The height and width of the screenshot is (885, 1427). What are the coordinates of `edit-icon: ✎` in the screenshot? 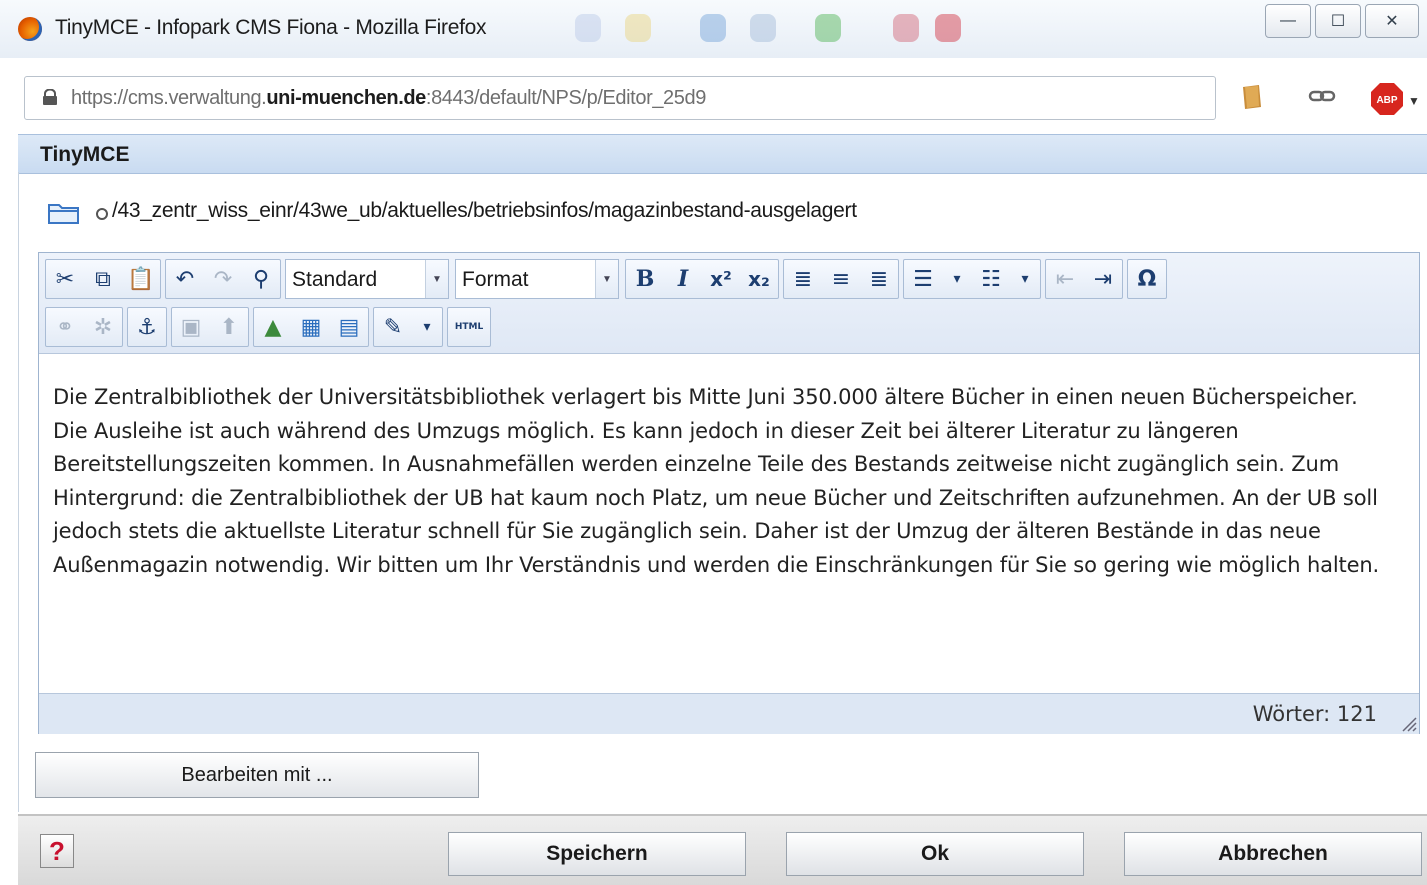 It's located at (393, 327).